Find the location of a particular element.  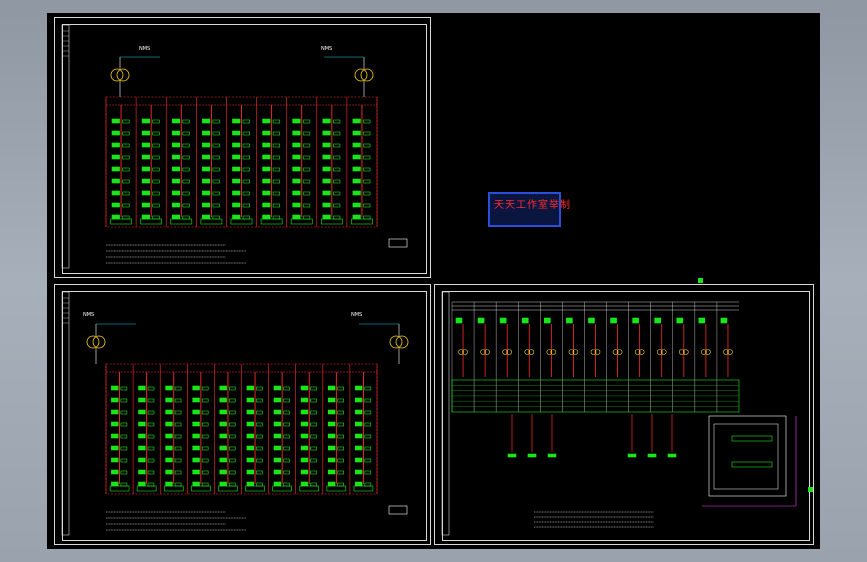

title-strip is located at coordinates (445, 413).